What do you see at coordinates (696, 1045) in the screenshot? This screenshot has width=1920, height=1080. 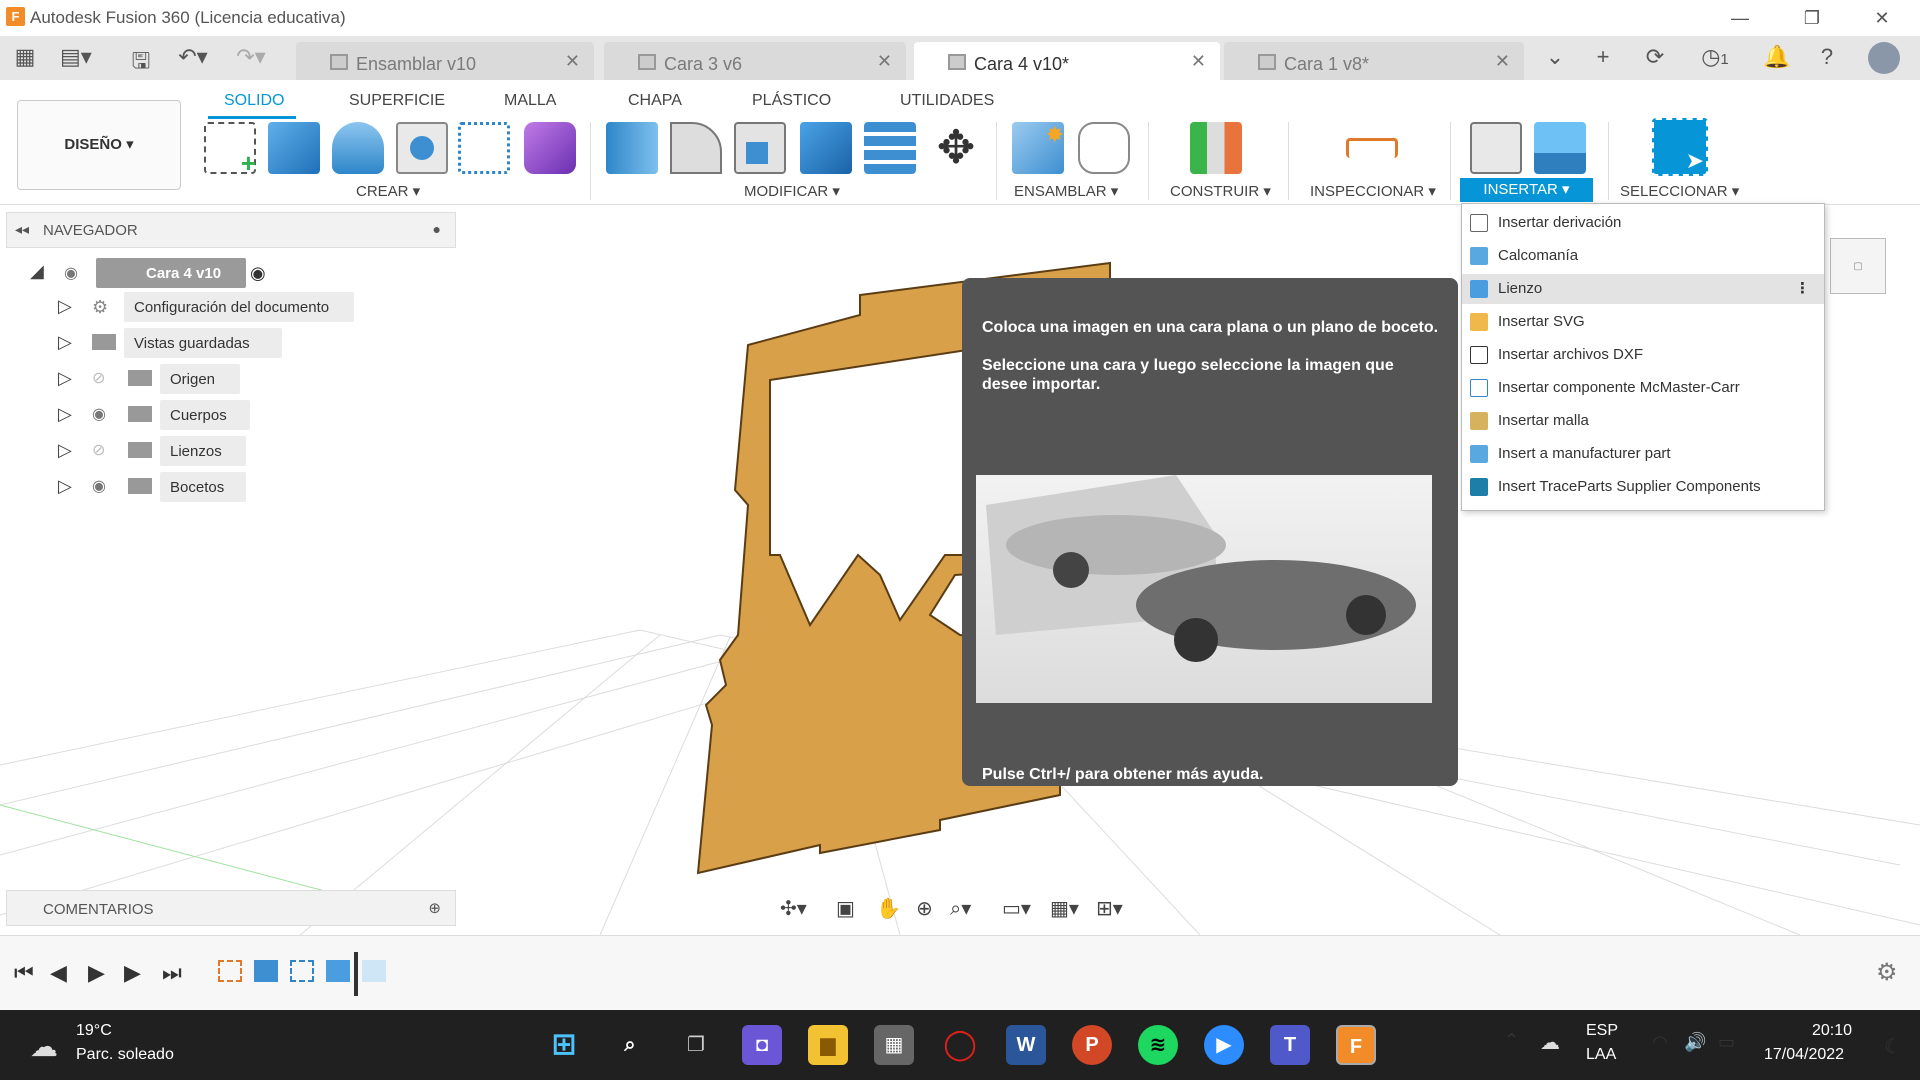 I see `task-view-icon: ❐` at bounding box center [696, 1045].